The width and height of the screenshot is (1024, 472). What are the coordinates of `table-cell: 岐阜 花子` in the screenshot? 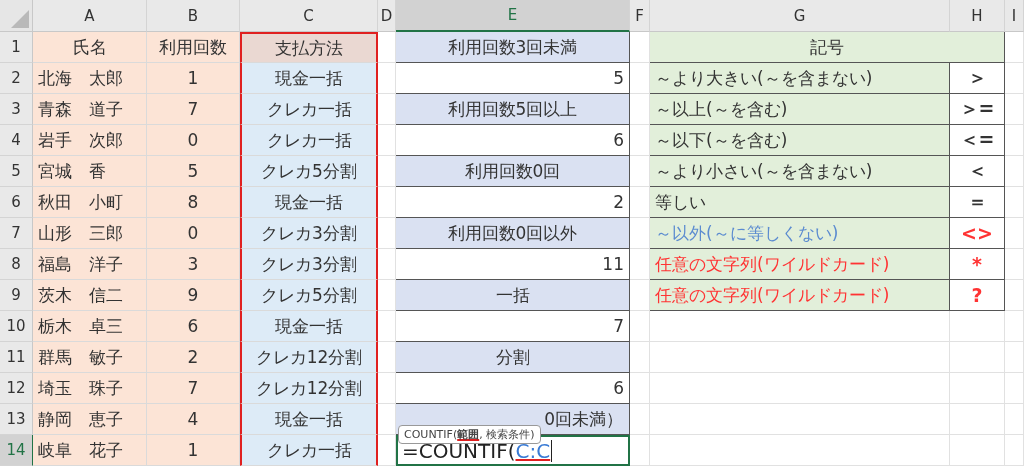 It's located at (90, 450).